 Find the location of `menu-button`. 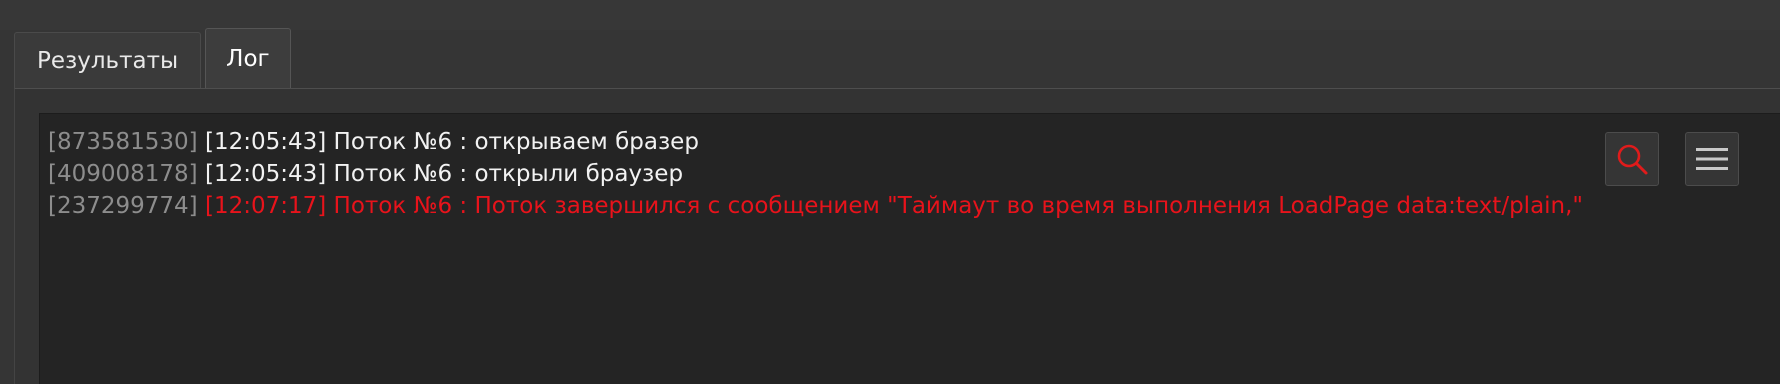

menu-button is located at coordinates (1712, 159).